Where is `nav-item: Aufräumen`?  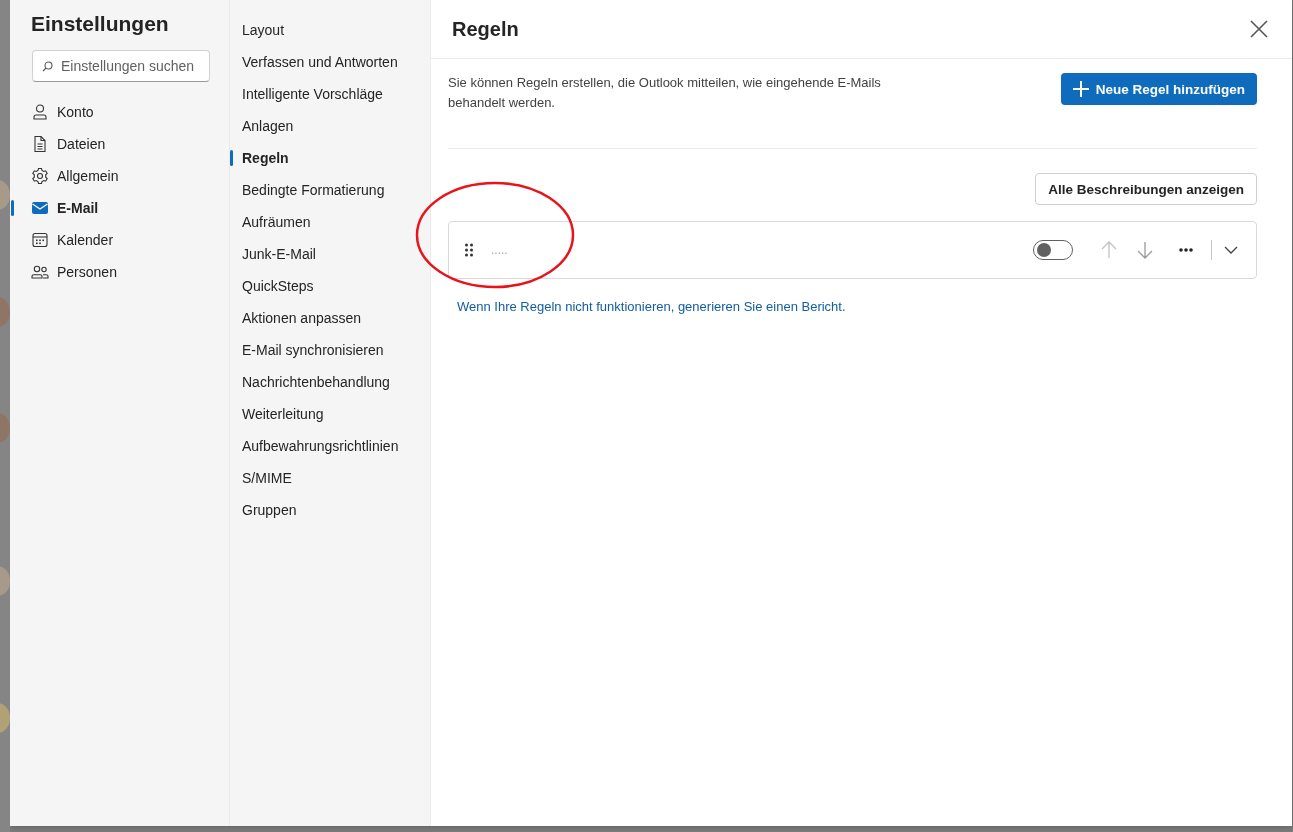
nav-item: Aufräumen is located at coordinates (330, 222).